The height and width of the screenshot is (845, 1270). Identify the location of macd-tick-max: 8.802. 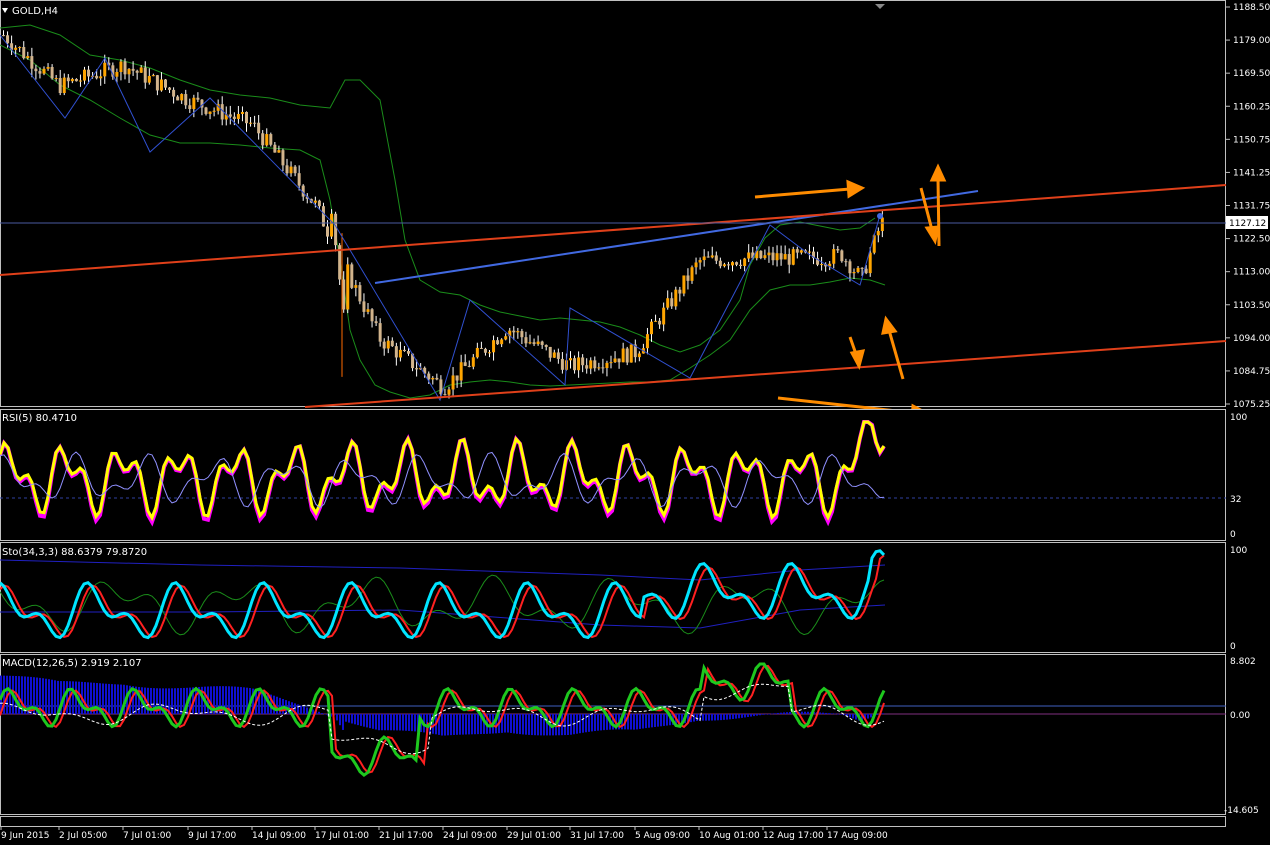
(1243, 662).